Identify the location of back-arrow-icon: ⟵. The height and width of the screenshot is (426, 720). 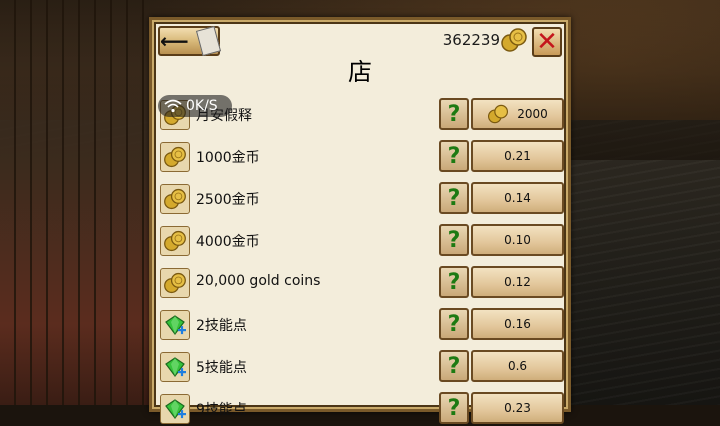
(174, 41).